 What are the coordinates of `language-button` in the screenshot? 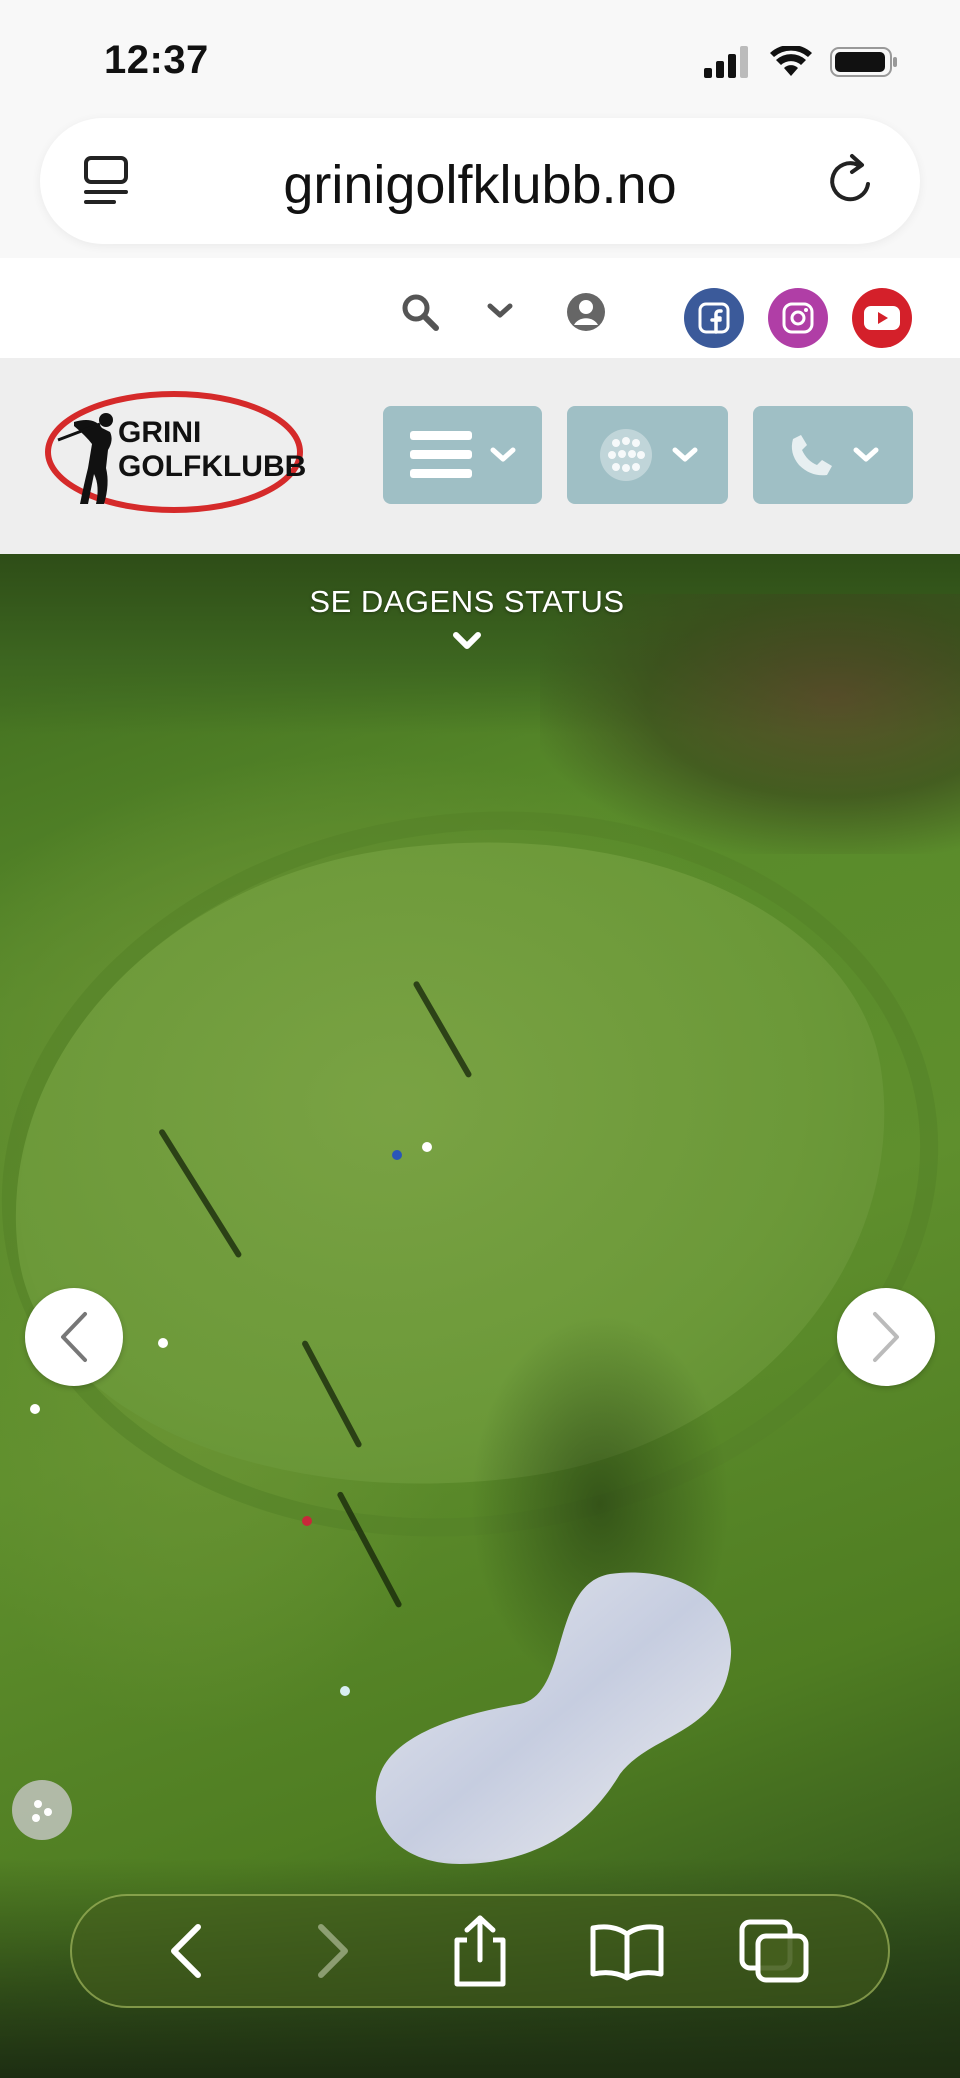 It's located at (647, 455).